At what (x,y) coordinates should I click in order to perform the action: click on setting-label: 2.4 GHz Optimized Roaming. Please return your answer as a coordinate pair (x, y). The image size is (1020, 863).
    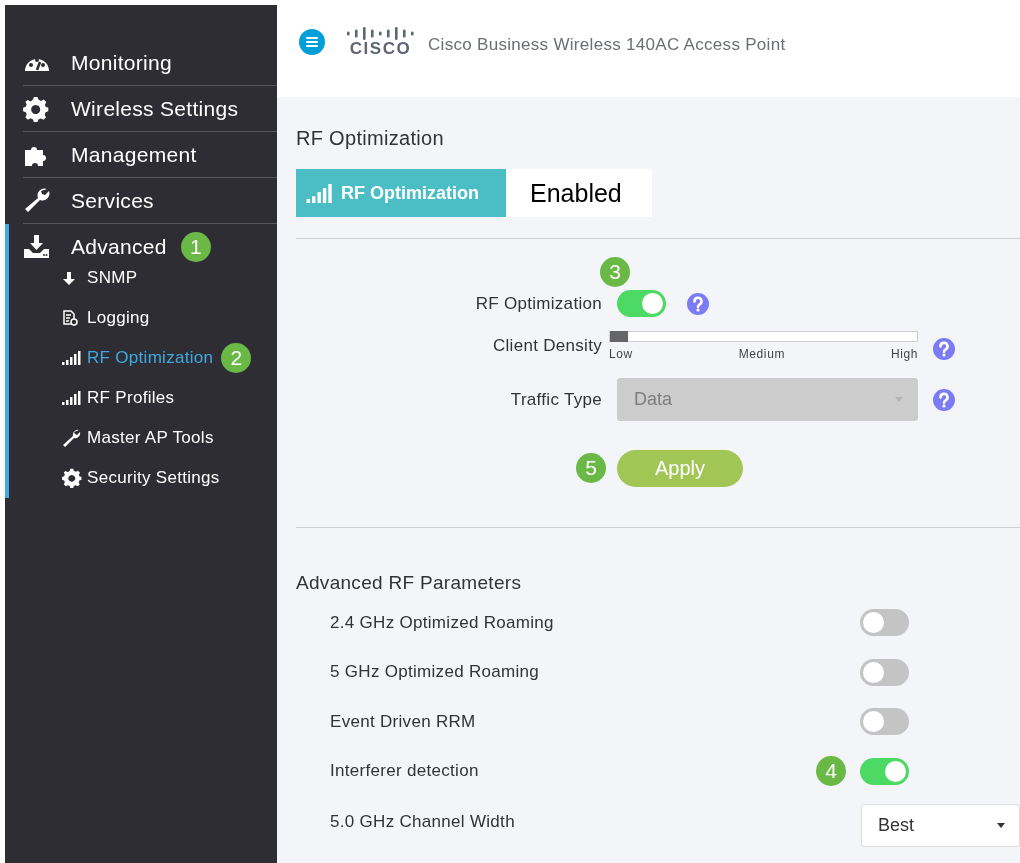
    Looking at the image, I should click on (442, 622).